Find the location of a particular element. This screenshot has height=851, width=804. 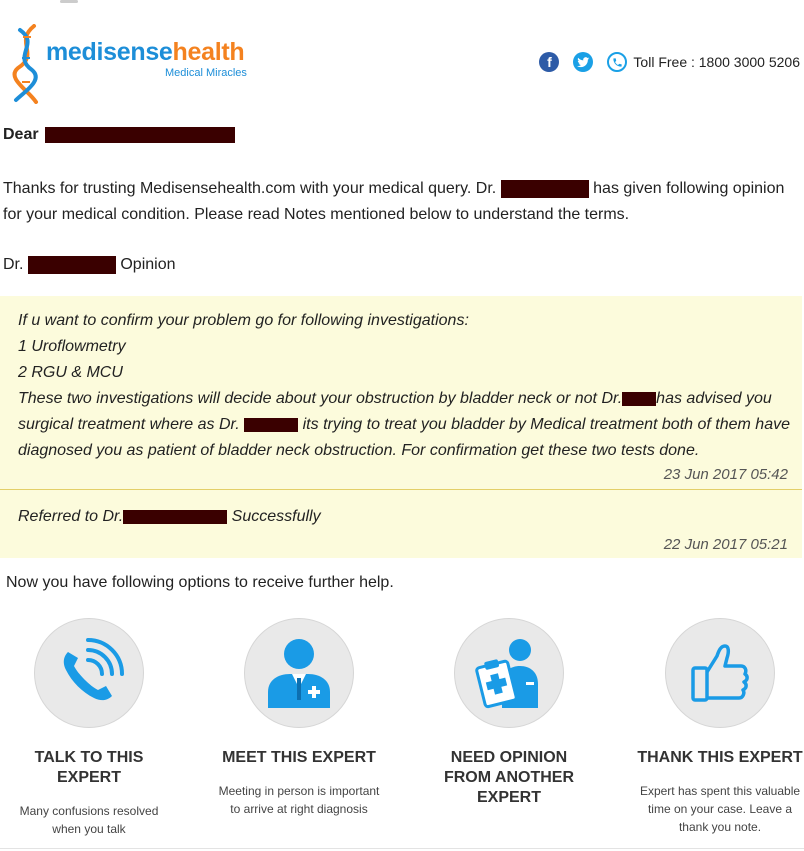

brand-logo: medisensehealth Medical Miracles is located at coordinates (130, 64).